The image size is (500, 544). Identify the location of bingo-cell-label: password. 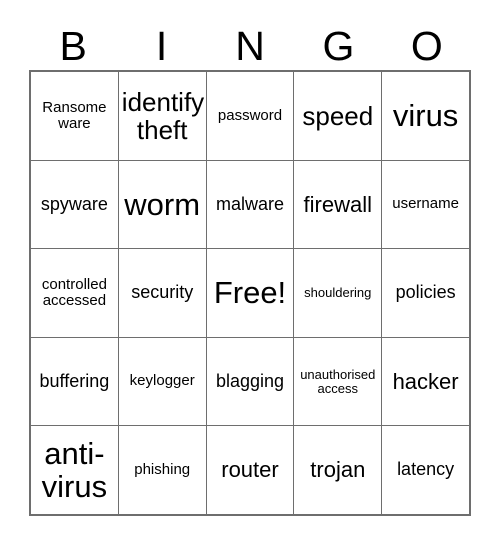
(250, 115).